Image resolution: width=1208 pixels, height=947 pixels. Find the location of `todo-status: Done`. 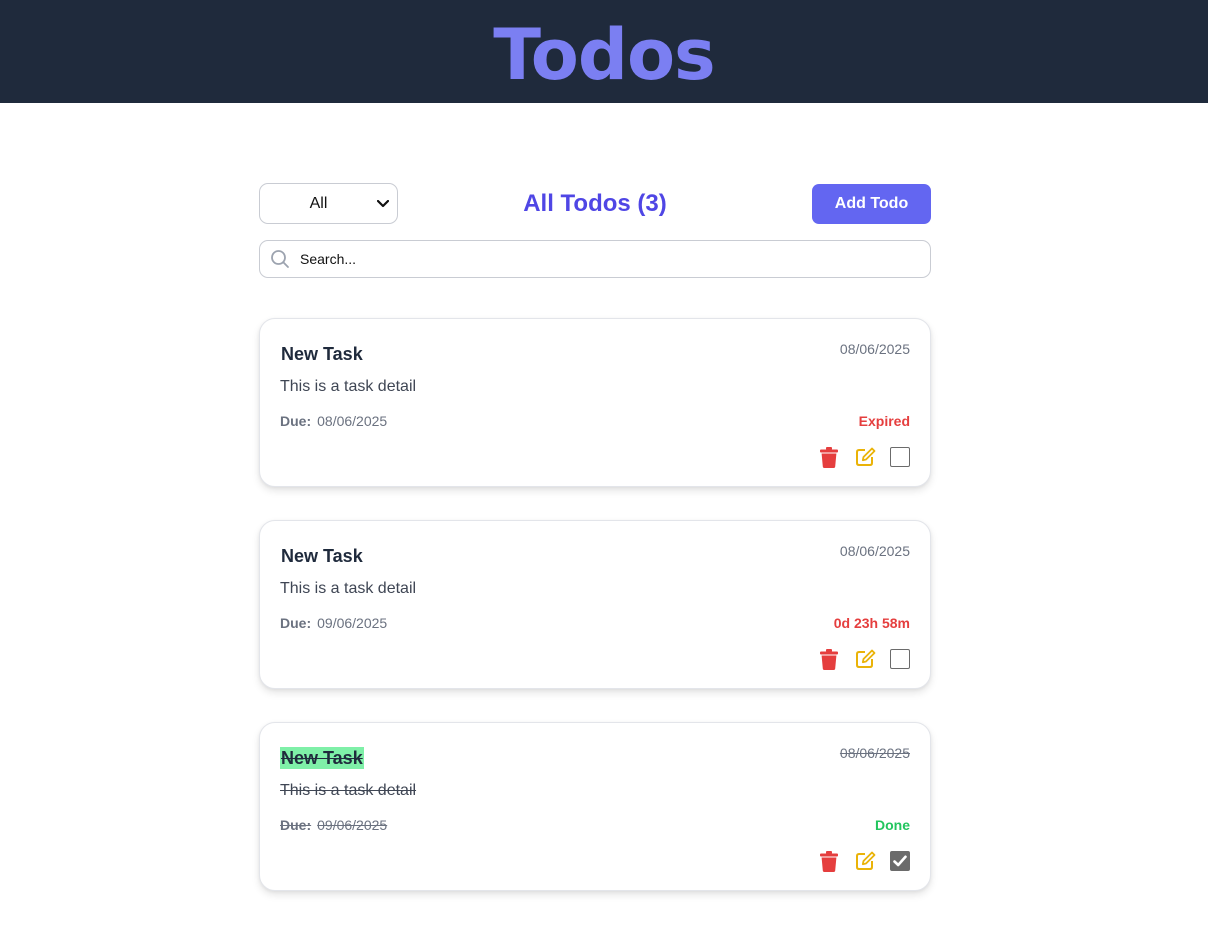

todo-status: Done is located at coordinates (892, 825).